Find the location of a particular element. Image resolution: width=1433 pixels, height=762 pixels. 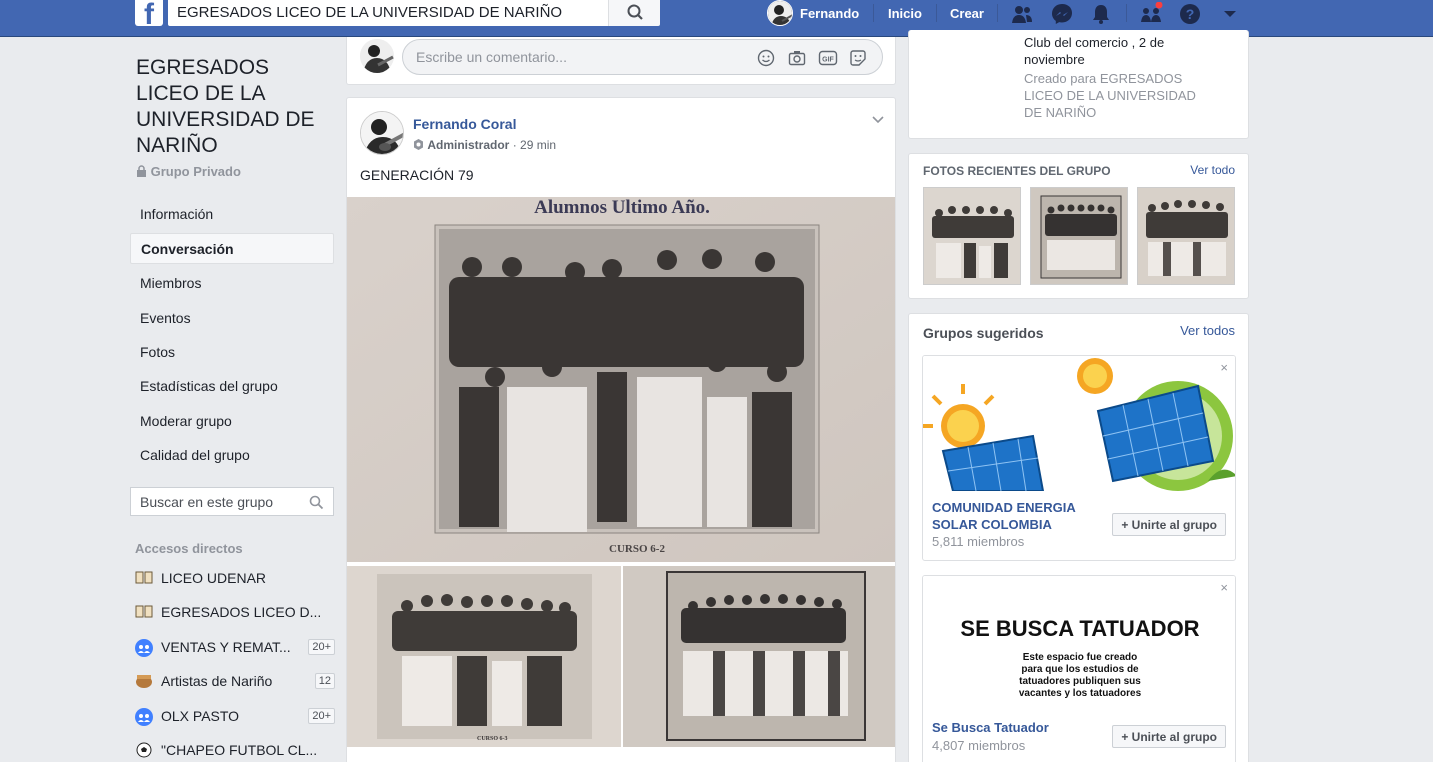

lock-icon is located at coordinates (141, 171).